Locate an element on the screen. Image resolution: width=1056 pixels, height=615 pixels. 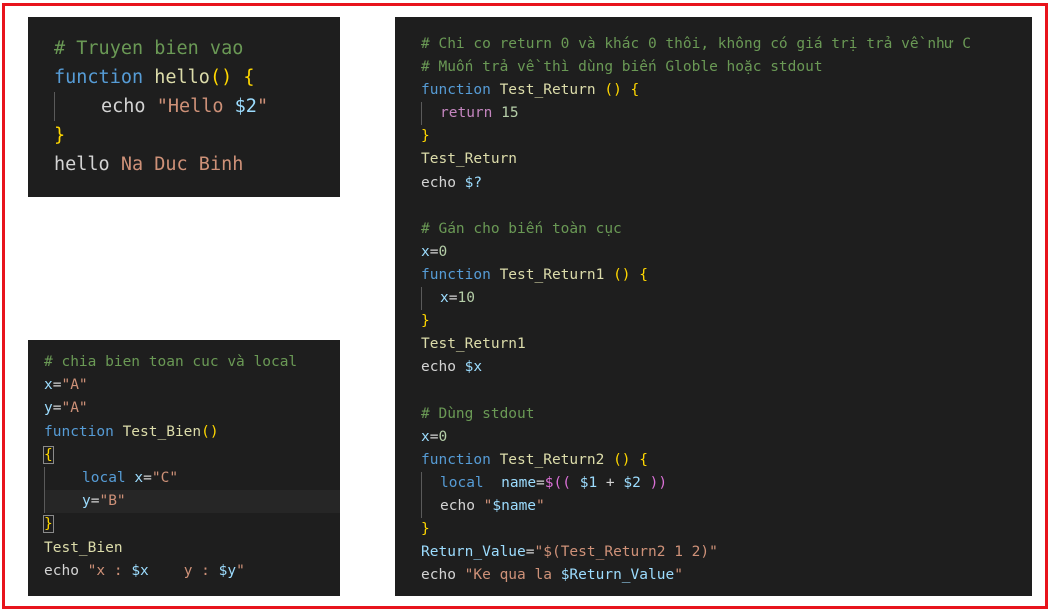
number: 15 is located at coordinates (510, 113).